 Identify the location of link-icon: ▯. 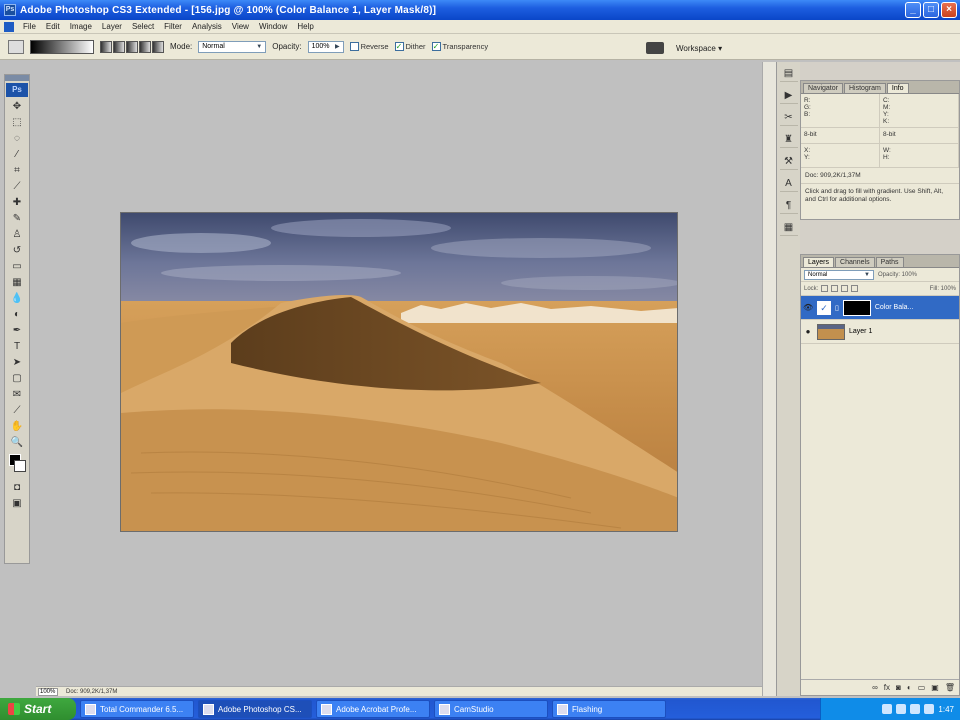
(837, 308).